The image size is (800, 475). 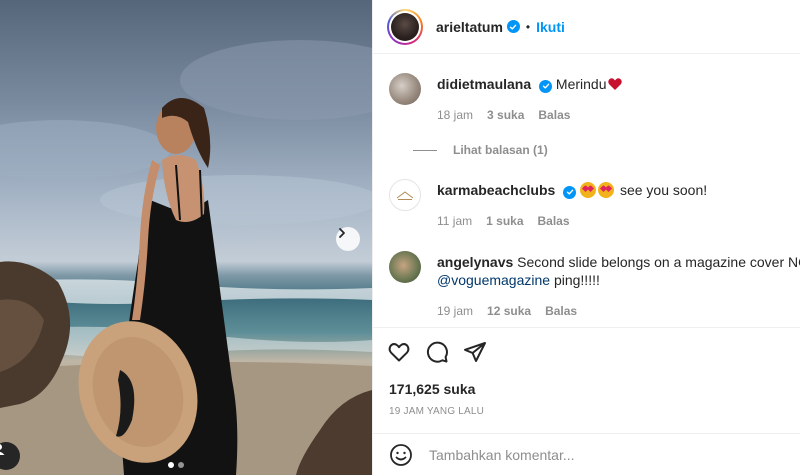 I want to click on comment-likes: 12 suka, so click(x=509, y=311).